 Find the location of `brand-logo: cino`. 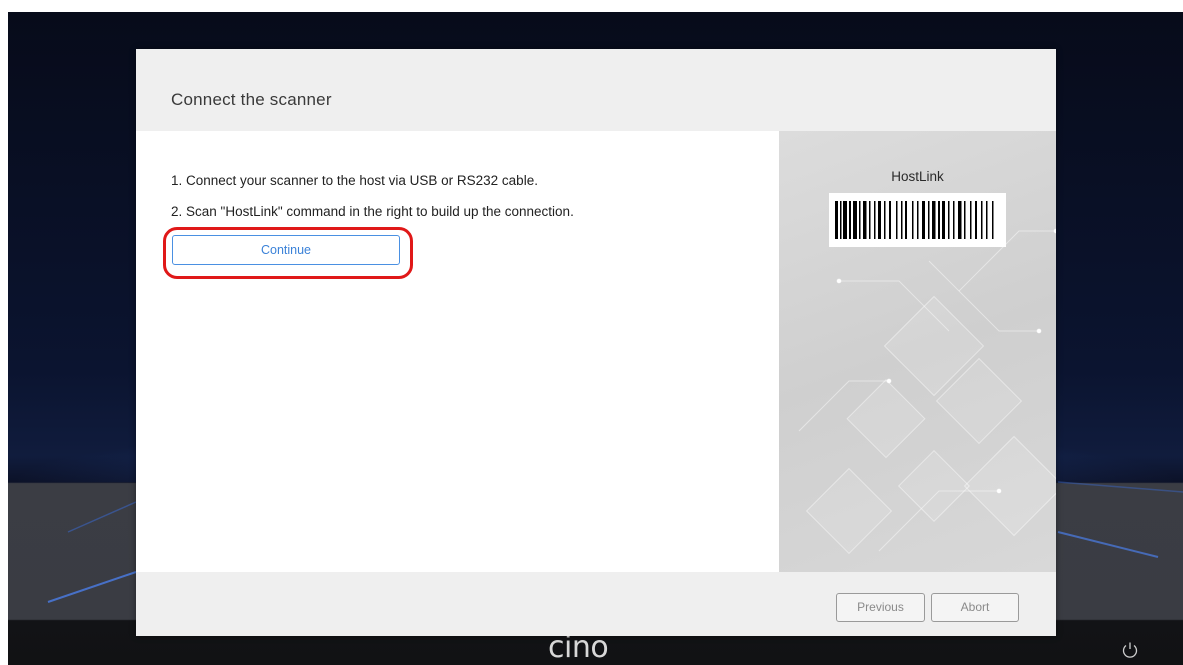

brand-logo: cino is located at coordinates (578, 647).